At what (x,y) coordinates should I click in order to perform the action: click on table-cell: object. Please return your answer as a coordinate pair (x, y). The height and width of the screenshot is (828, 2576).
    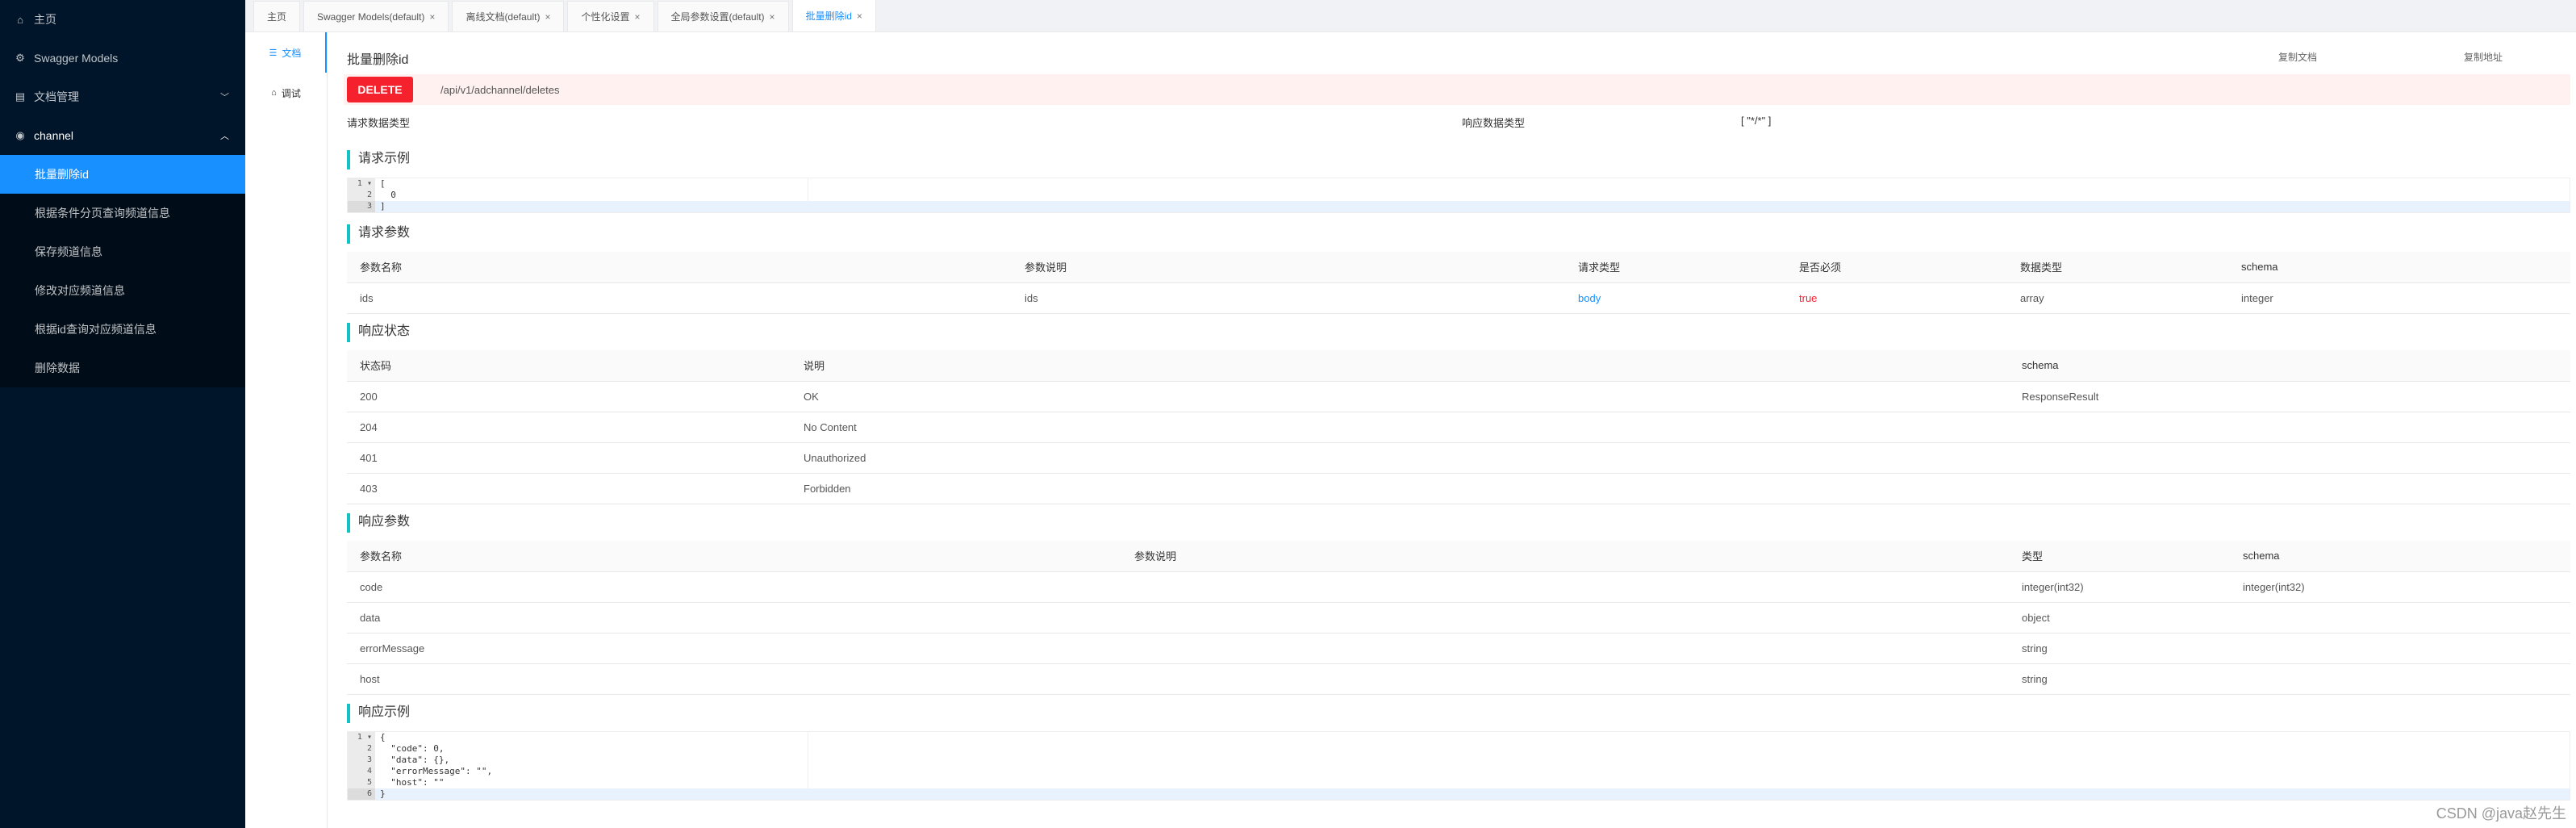
    Looking at the image, I should click on (2119, 618).